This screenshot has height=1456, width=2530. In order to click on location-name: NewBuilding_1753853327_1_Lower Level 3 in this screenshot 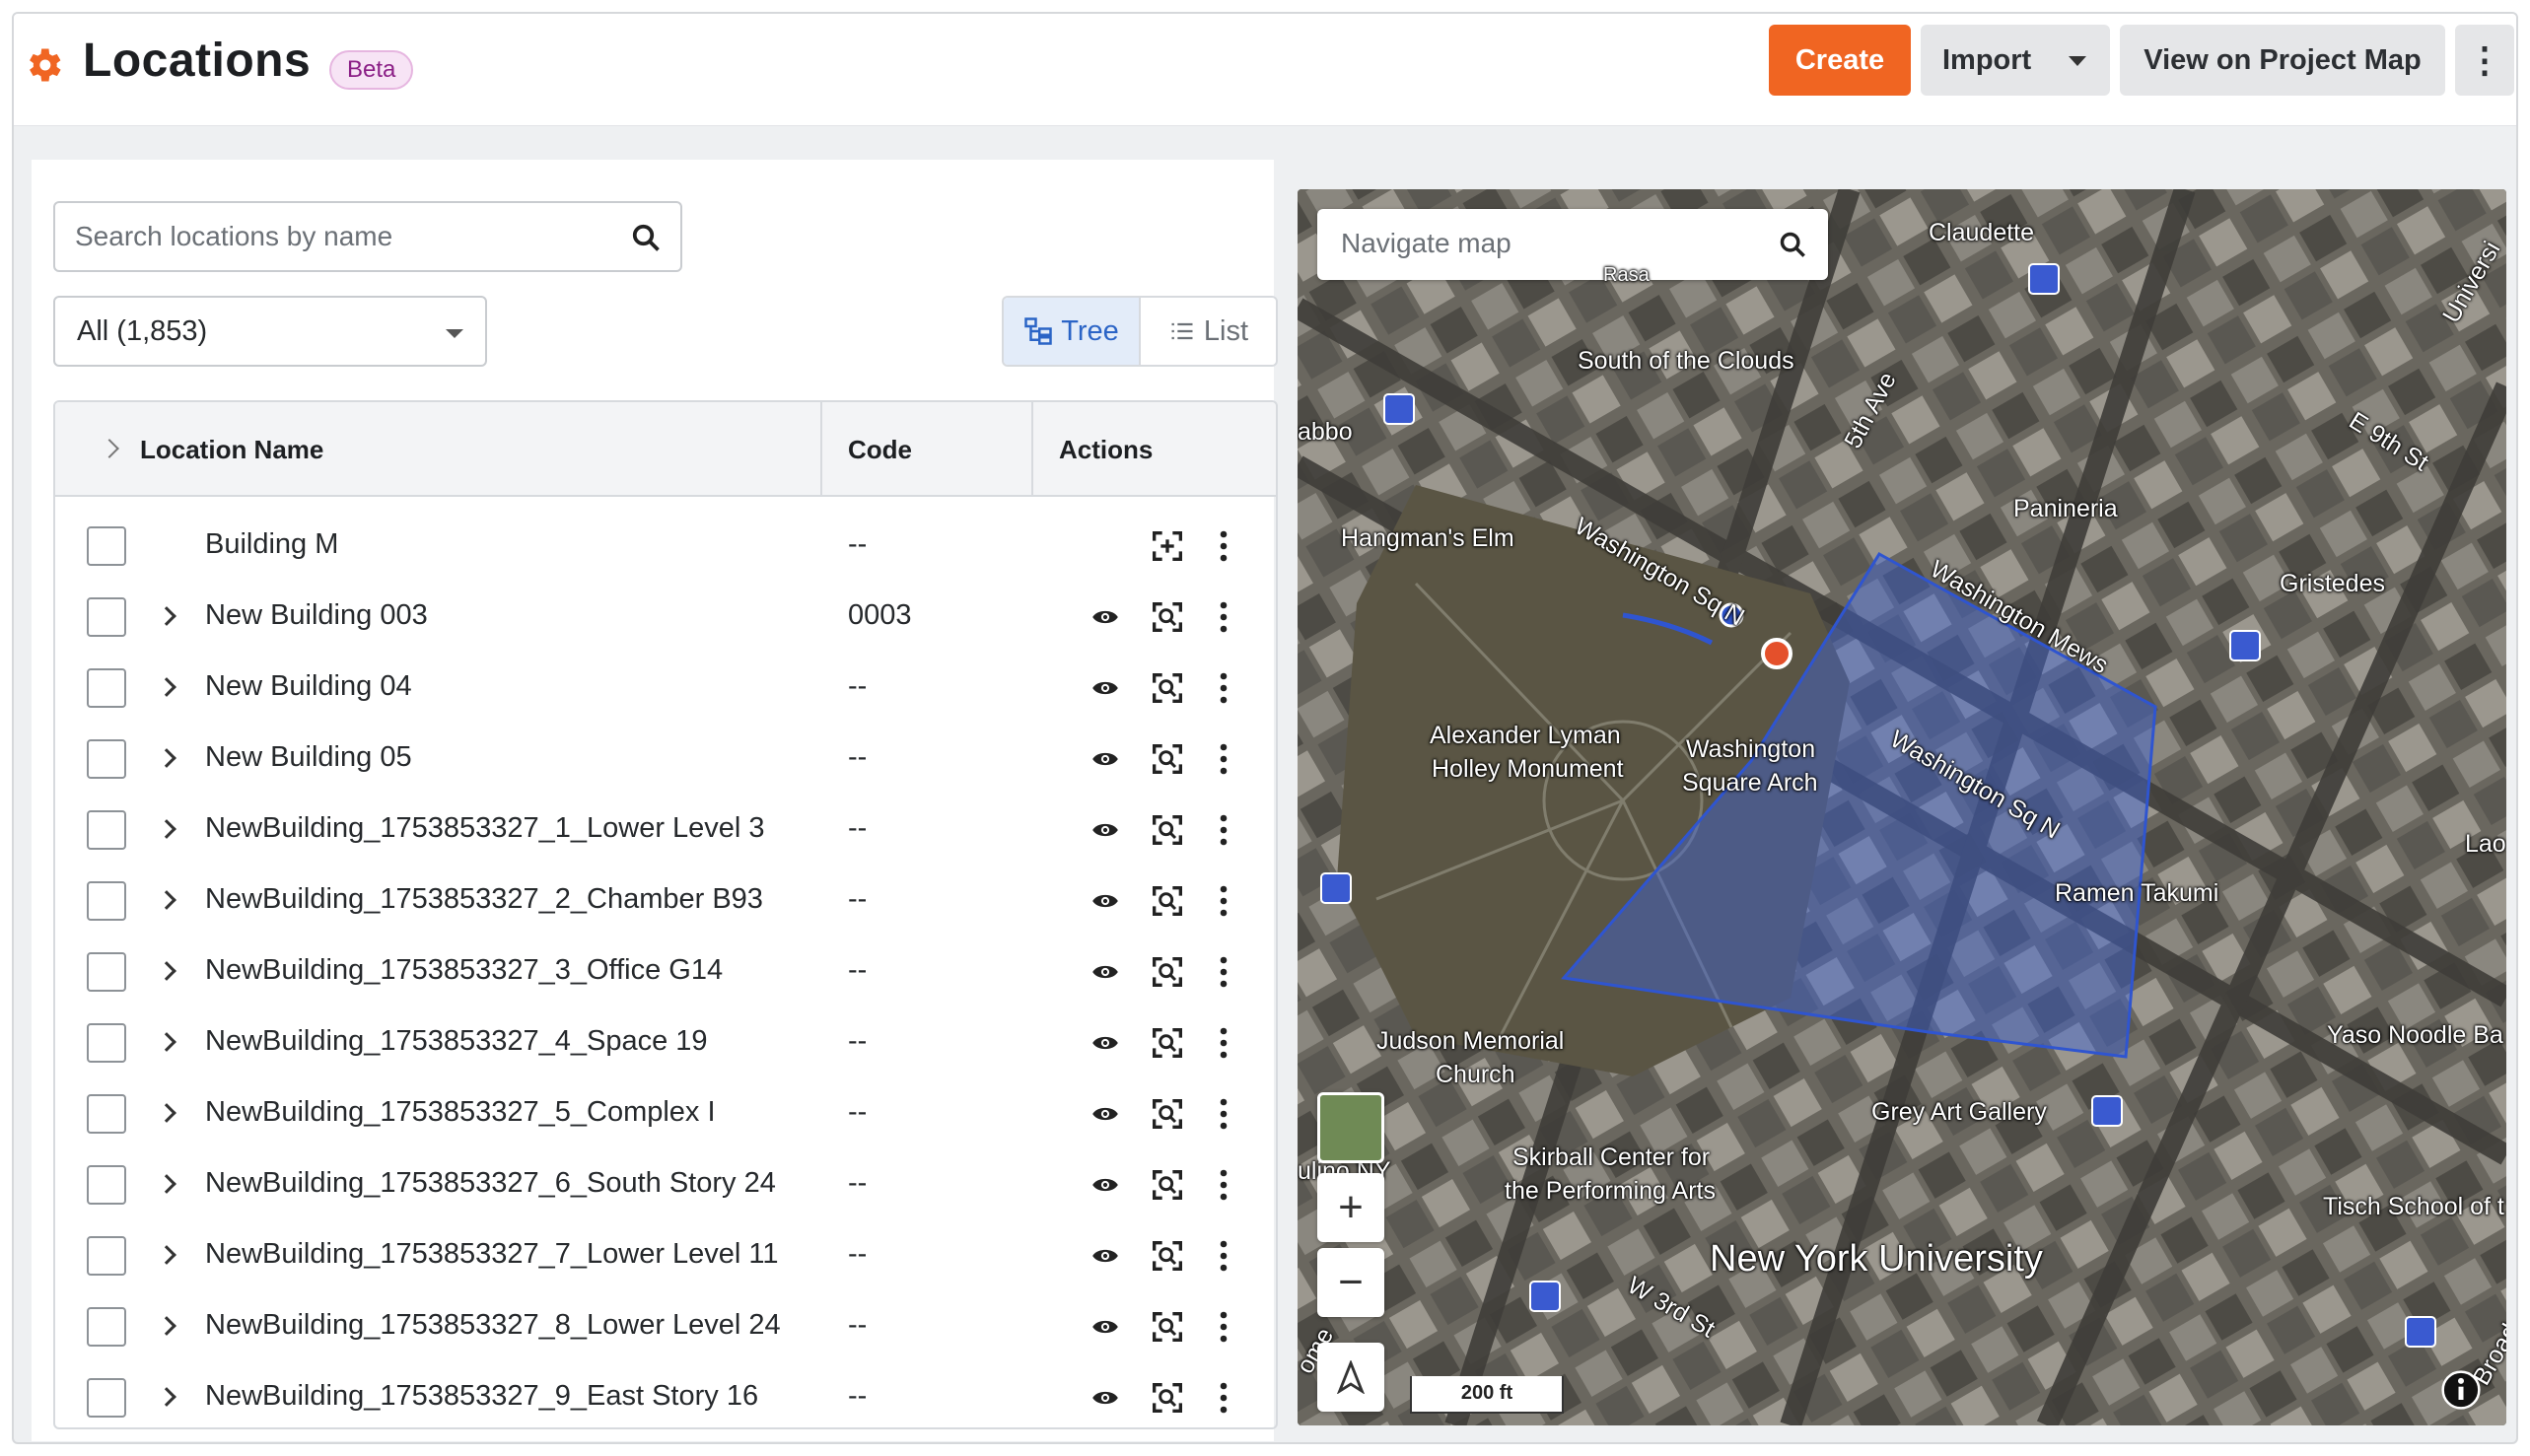, I will do `click(485, 828)`.